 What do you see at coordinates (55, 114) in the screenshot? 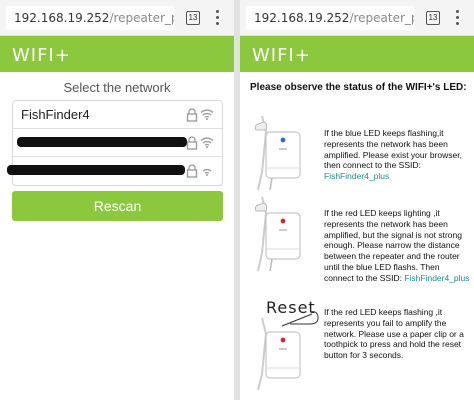
I see `network-name: FishFinder4` at bounding box center [55, 114].